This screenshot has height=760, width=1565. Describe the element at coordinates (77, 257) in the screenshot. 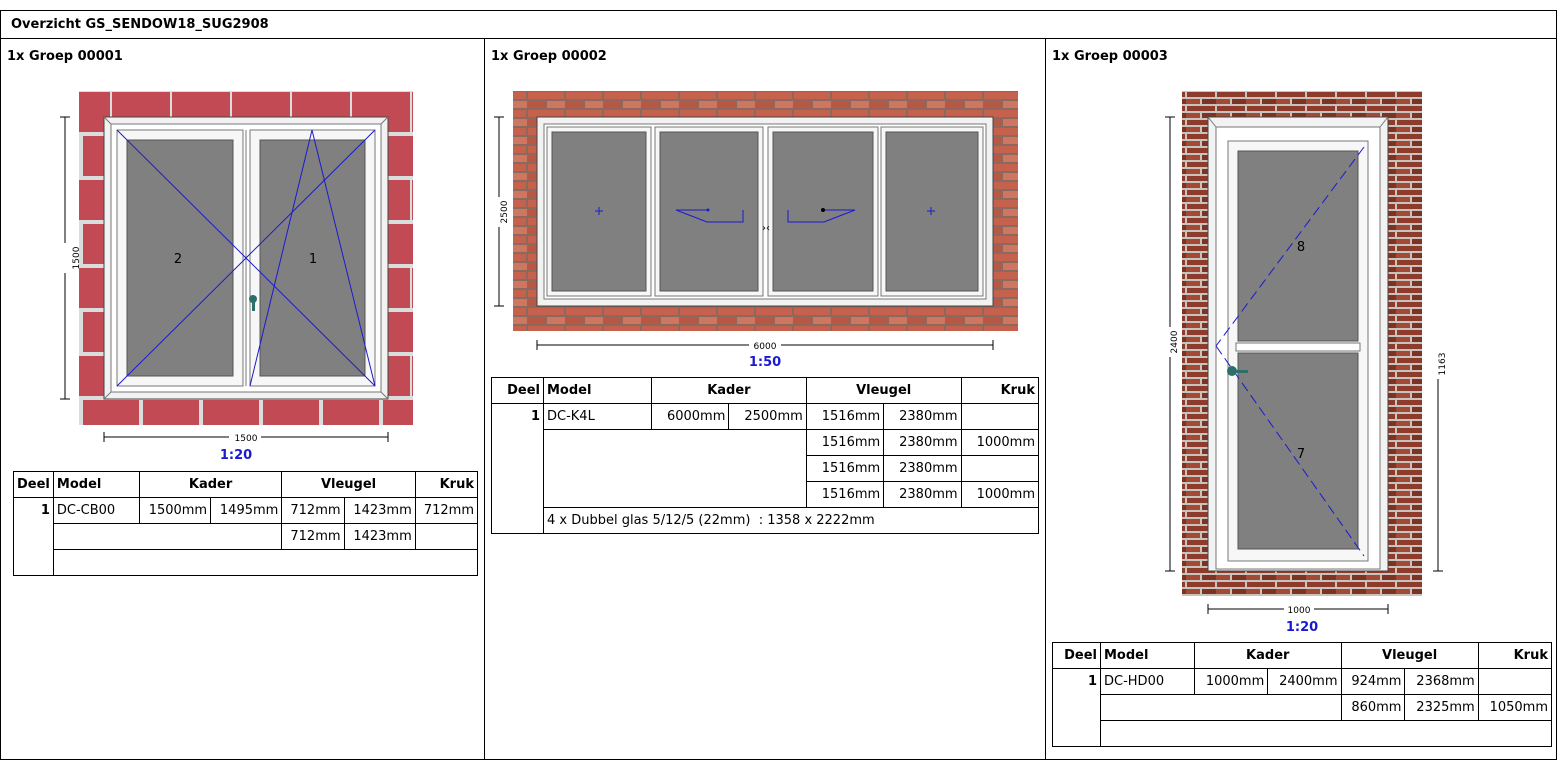

I see `height-dimension: 1500` at that location.